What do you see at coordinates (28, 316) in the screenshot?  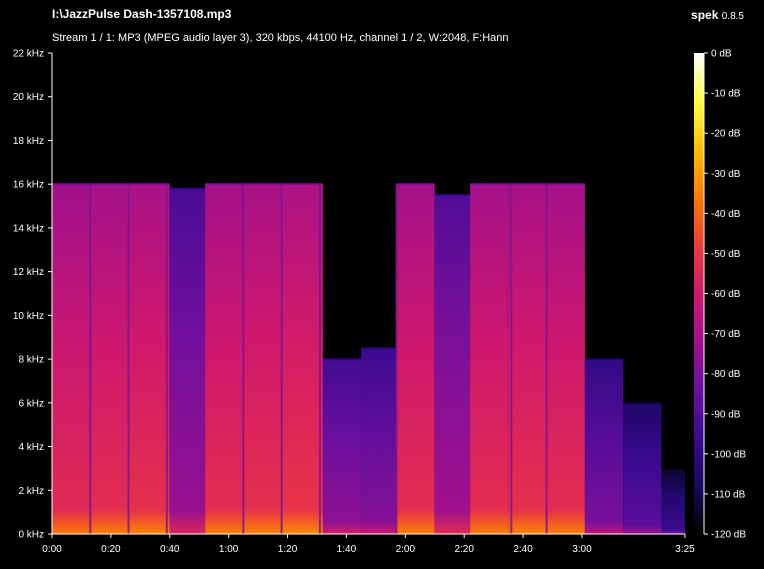 I see `y-tick-label: 10 kHz` at bounding box center [28, 316].